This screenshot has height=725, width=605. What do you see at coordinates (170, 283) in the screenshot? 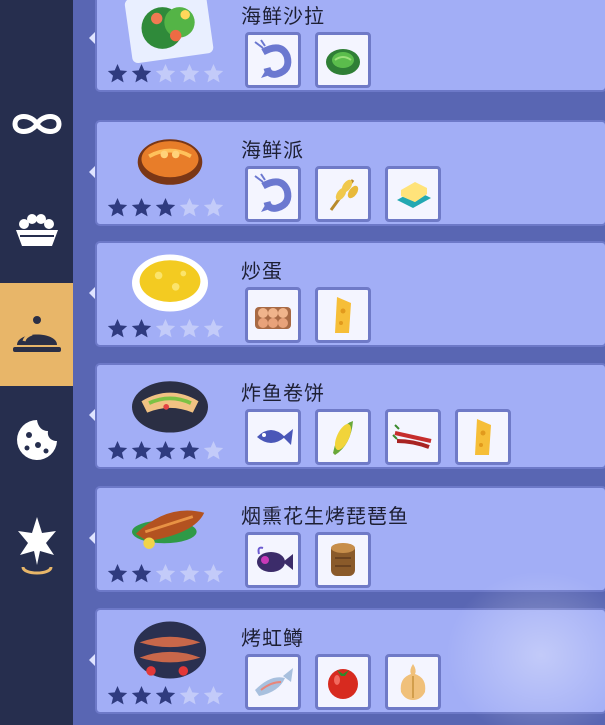
I see `scrambled-egg-icon` at bounding box center [170, 283].